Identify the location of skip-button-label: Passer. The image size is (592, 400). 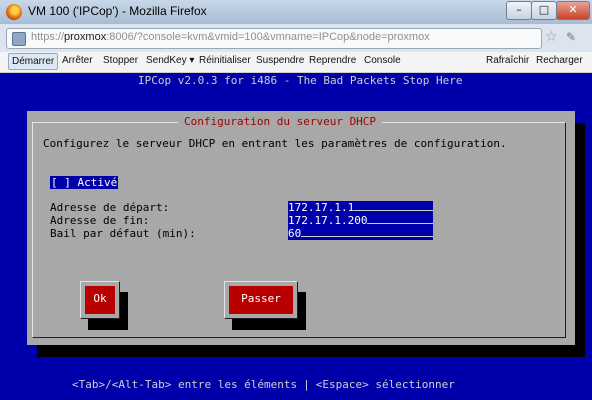
(261, 300).